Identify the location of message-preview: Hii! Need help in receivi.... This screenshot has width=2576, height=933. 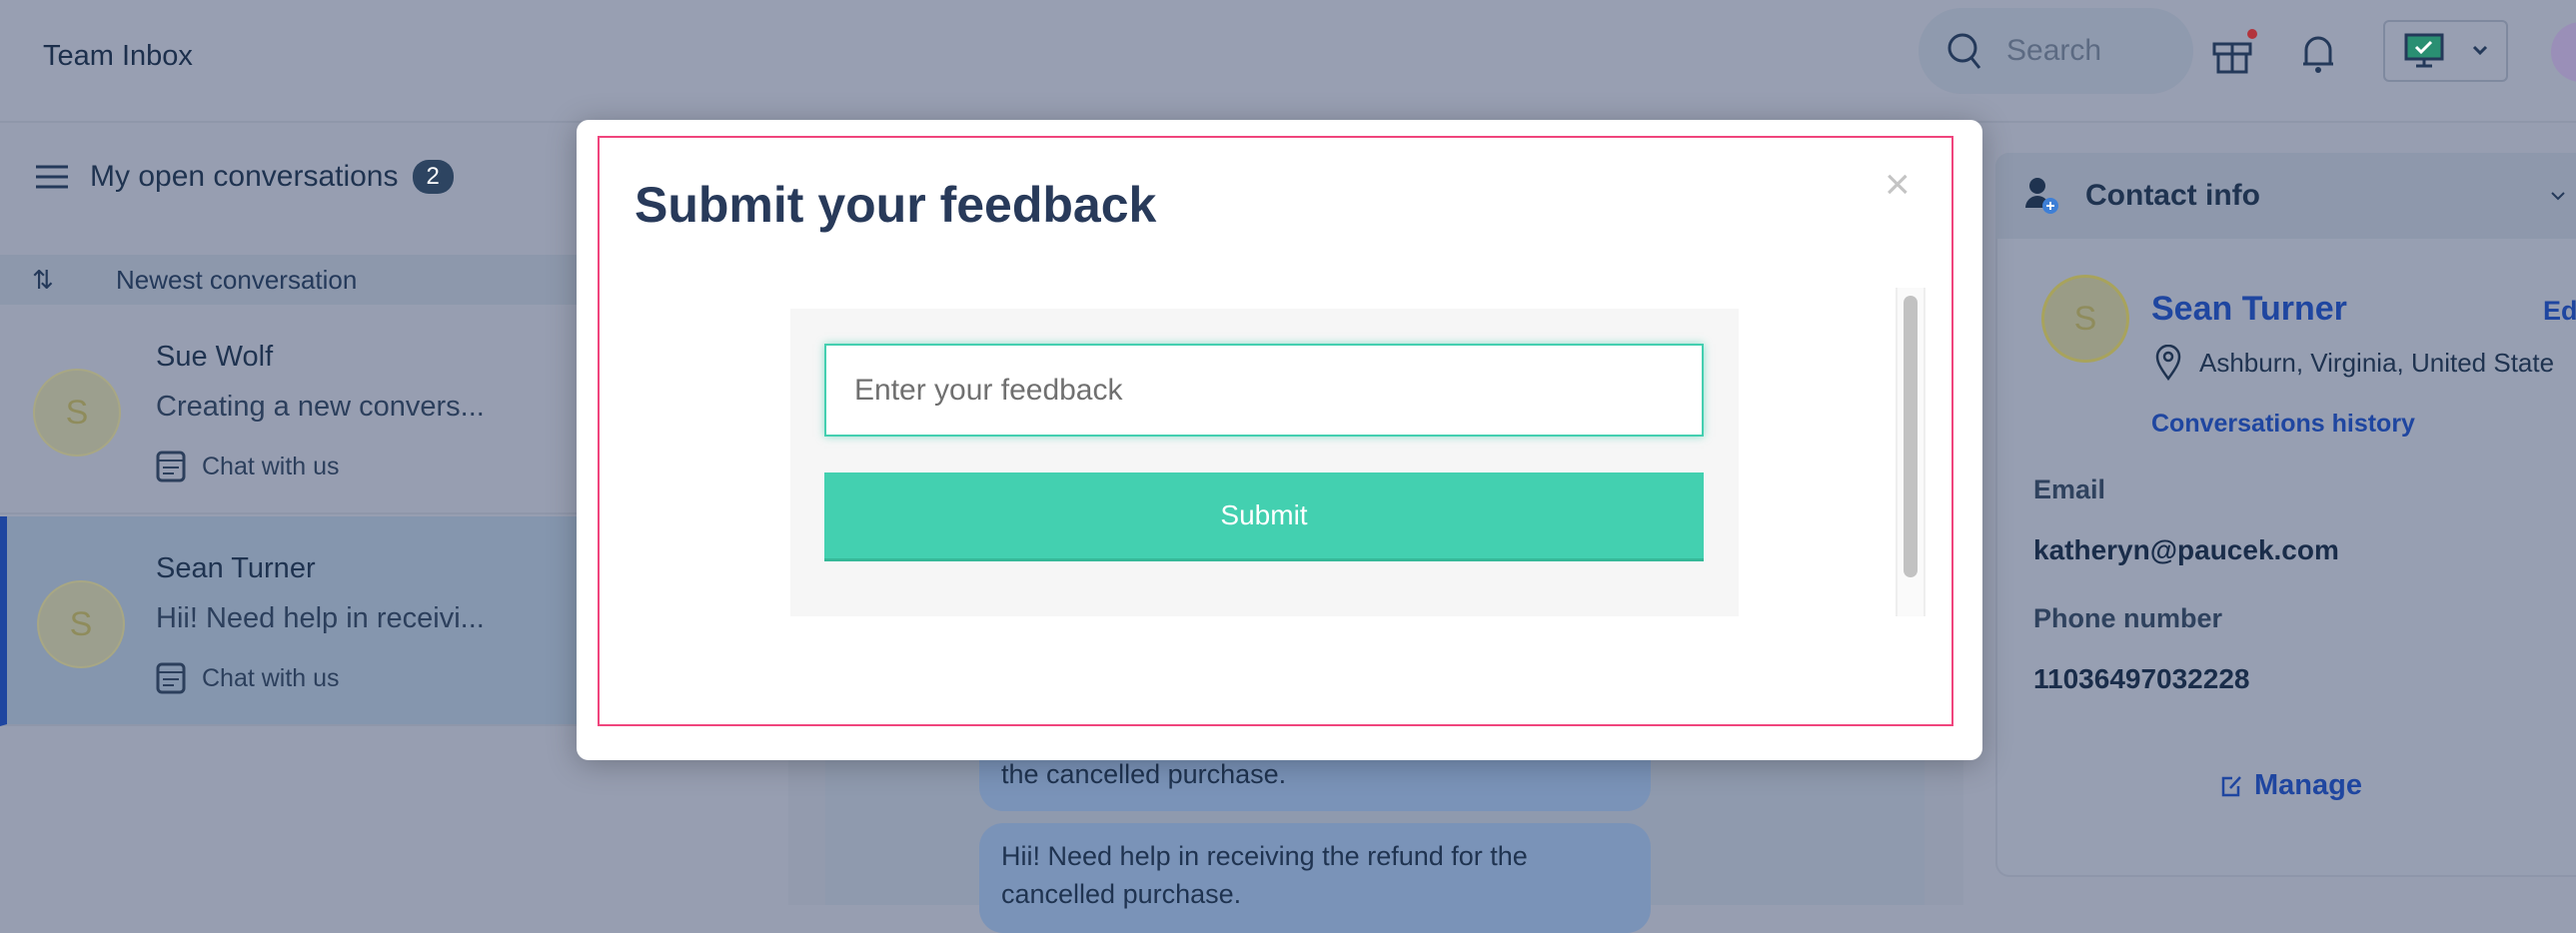
(320, 618).